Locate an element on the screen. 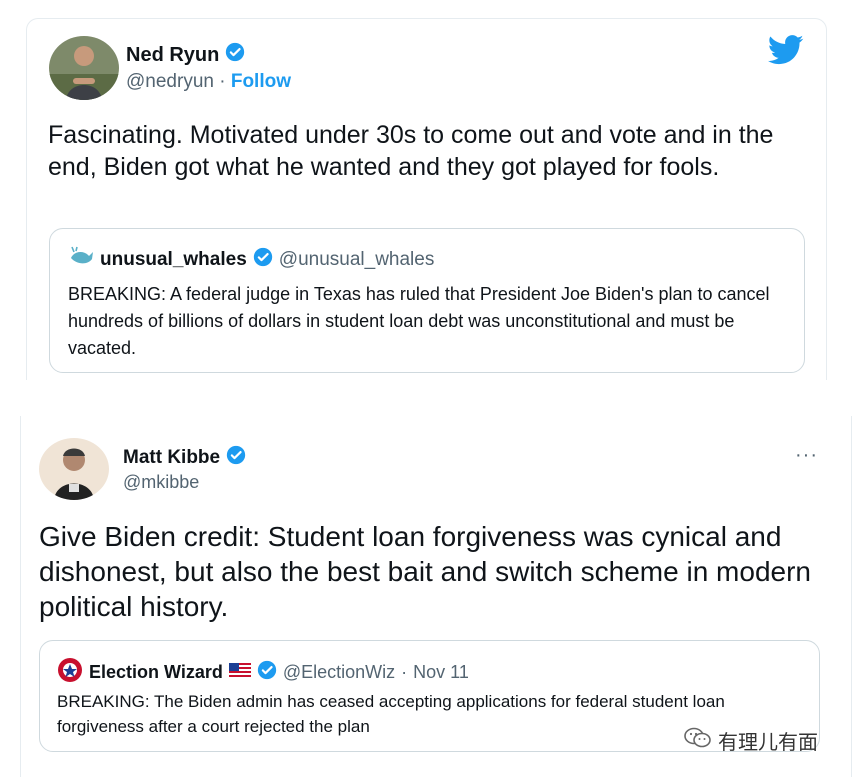 The width and height of the screenshot is (855, 777). author-row: Ned Ryun is located at coordinates (185, 55).